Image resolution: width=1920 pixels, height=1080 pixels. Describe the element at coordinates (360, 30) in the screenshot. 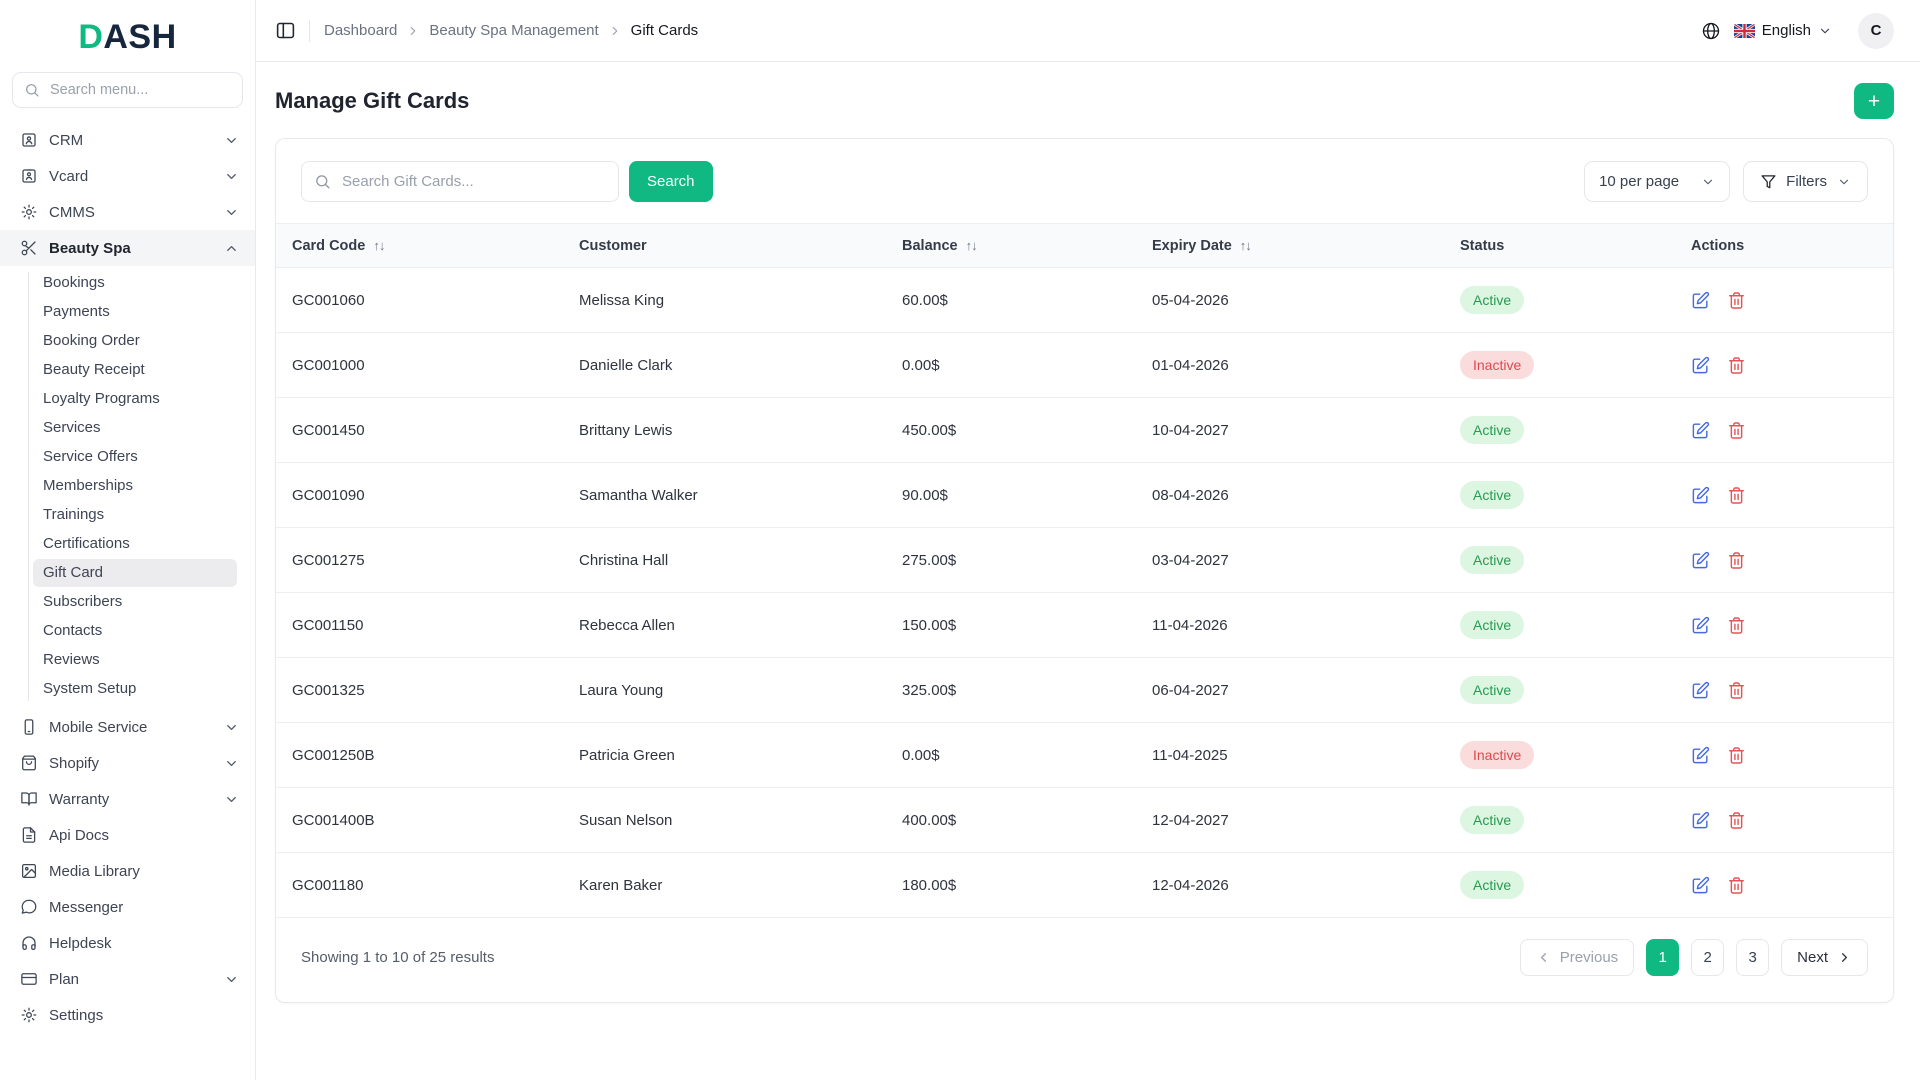

I see `breadcrumb-dashboard: Dashboard` at that location.